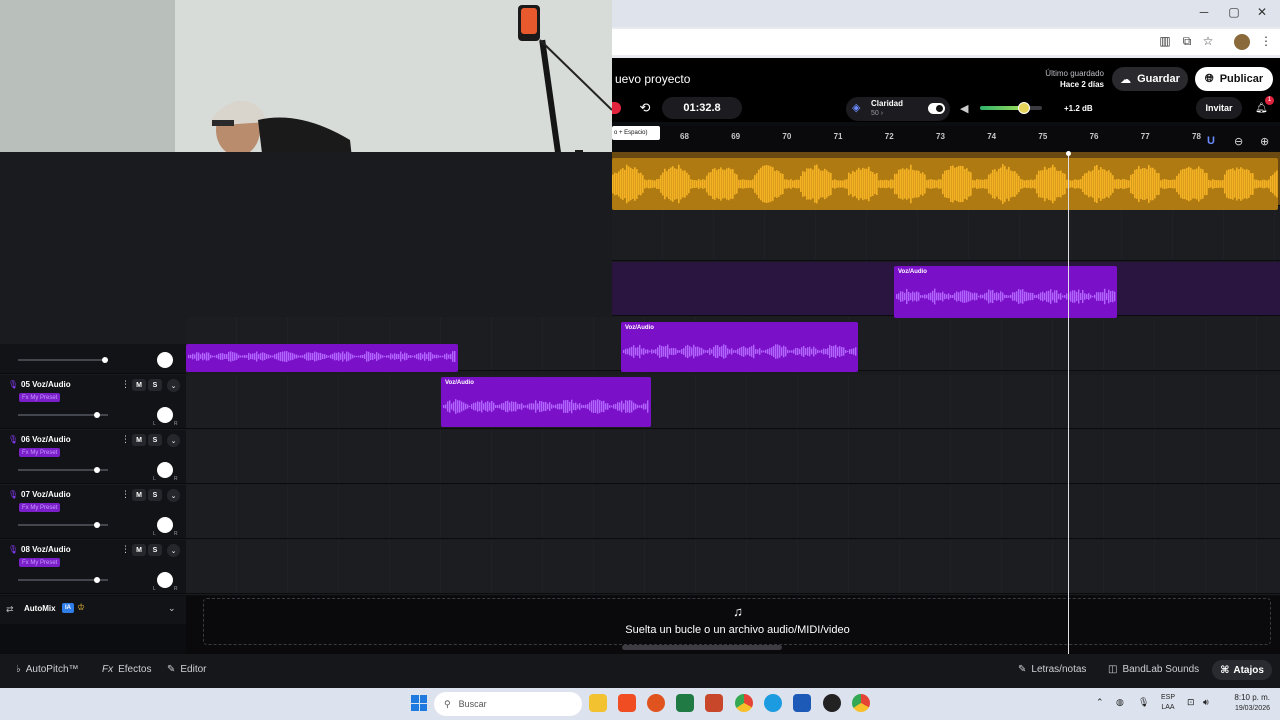 The width and height of the screenshot is (1280, 720). I want to click on microphone-icon: 🎙︎, so click(1143, 702).